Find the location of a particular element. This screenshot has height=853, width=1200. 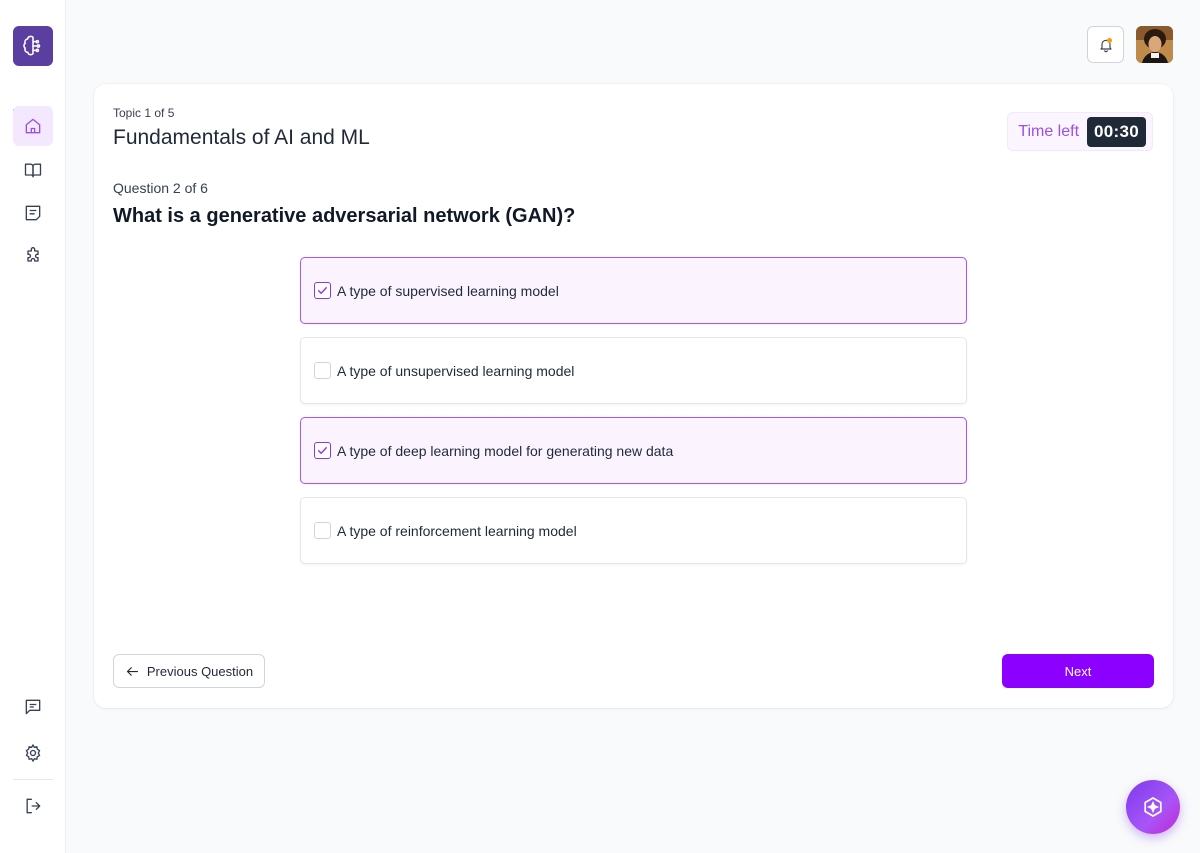

answer-option-label: A type of supervised learning model is located at coordinates (448, 290).